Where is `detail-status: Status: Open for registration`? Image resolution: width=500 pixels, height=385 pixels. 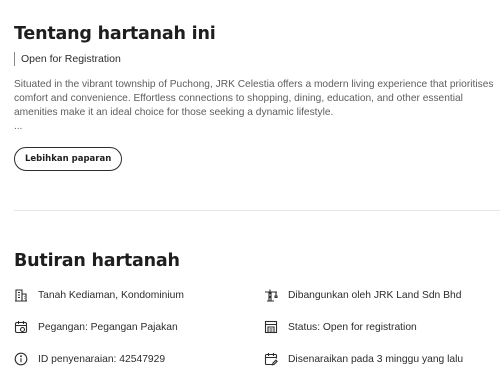 detail-status: Status: Open for registration is located at coordinates (340, 327).